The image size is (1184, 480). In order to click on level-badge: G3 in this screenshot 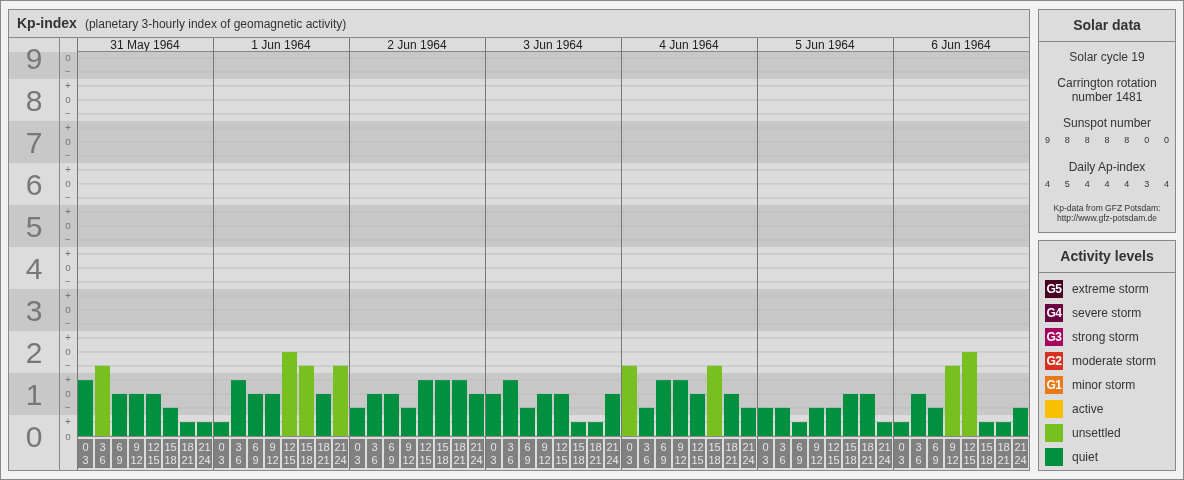, I will do `click(1054, 337)`.